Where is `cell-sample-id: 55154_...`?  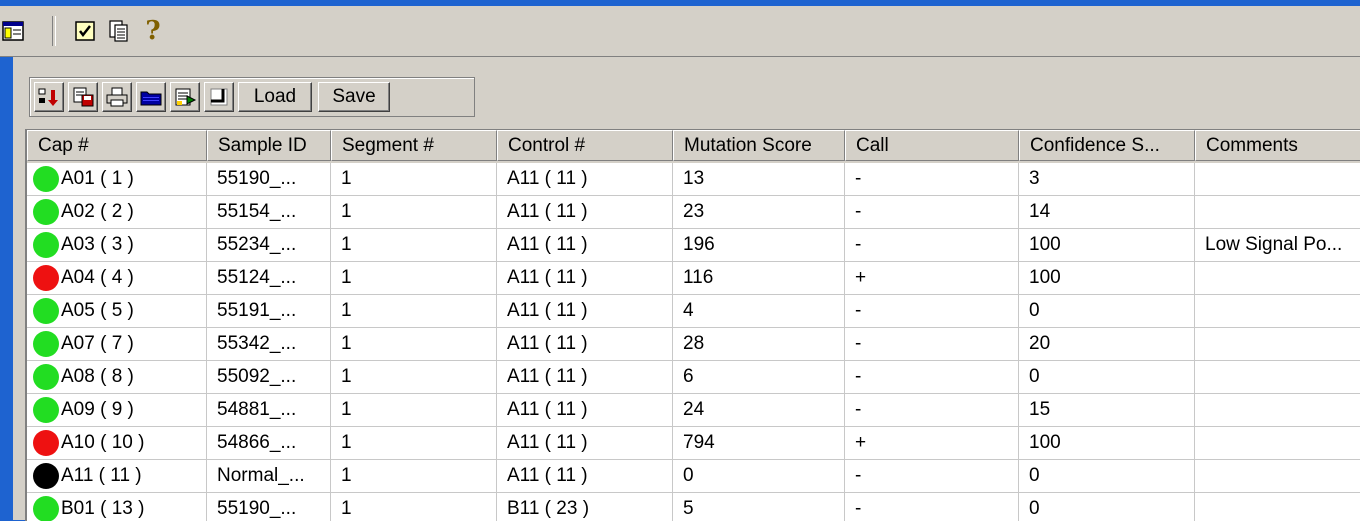 cell-sample-id: 55154_... is located at coordinates (269, 212).